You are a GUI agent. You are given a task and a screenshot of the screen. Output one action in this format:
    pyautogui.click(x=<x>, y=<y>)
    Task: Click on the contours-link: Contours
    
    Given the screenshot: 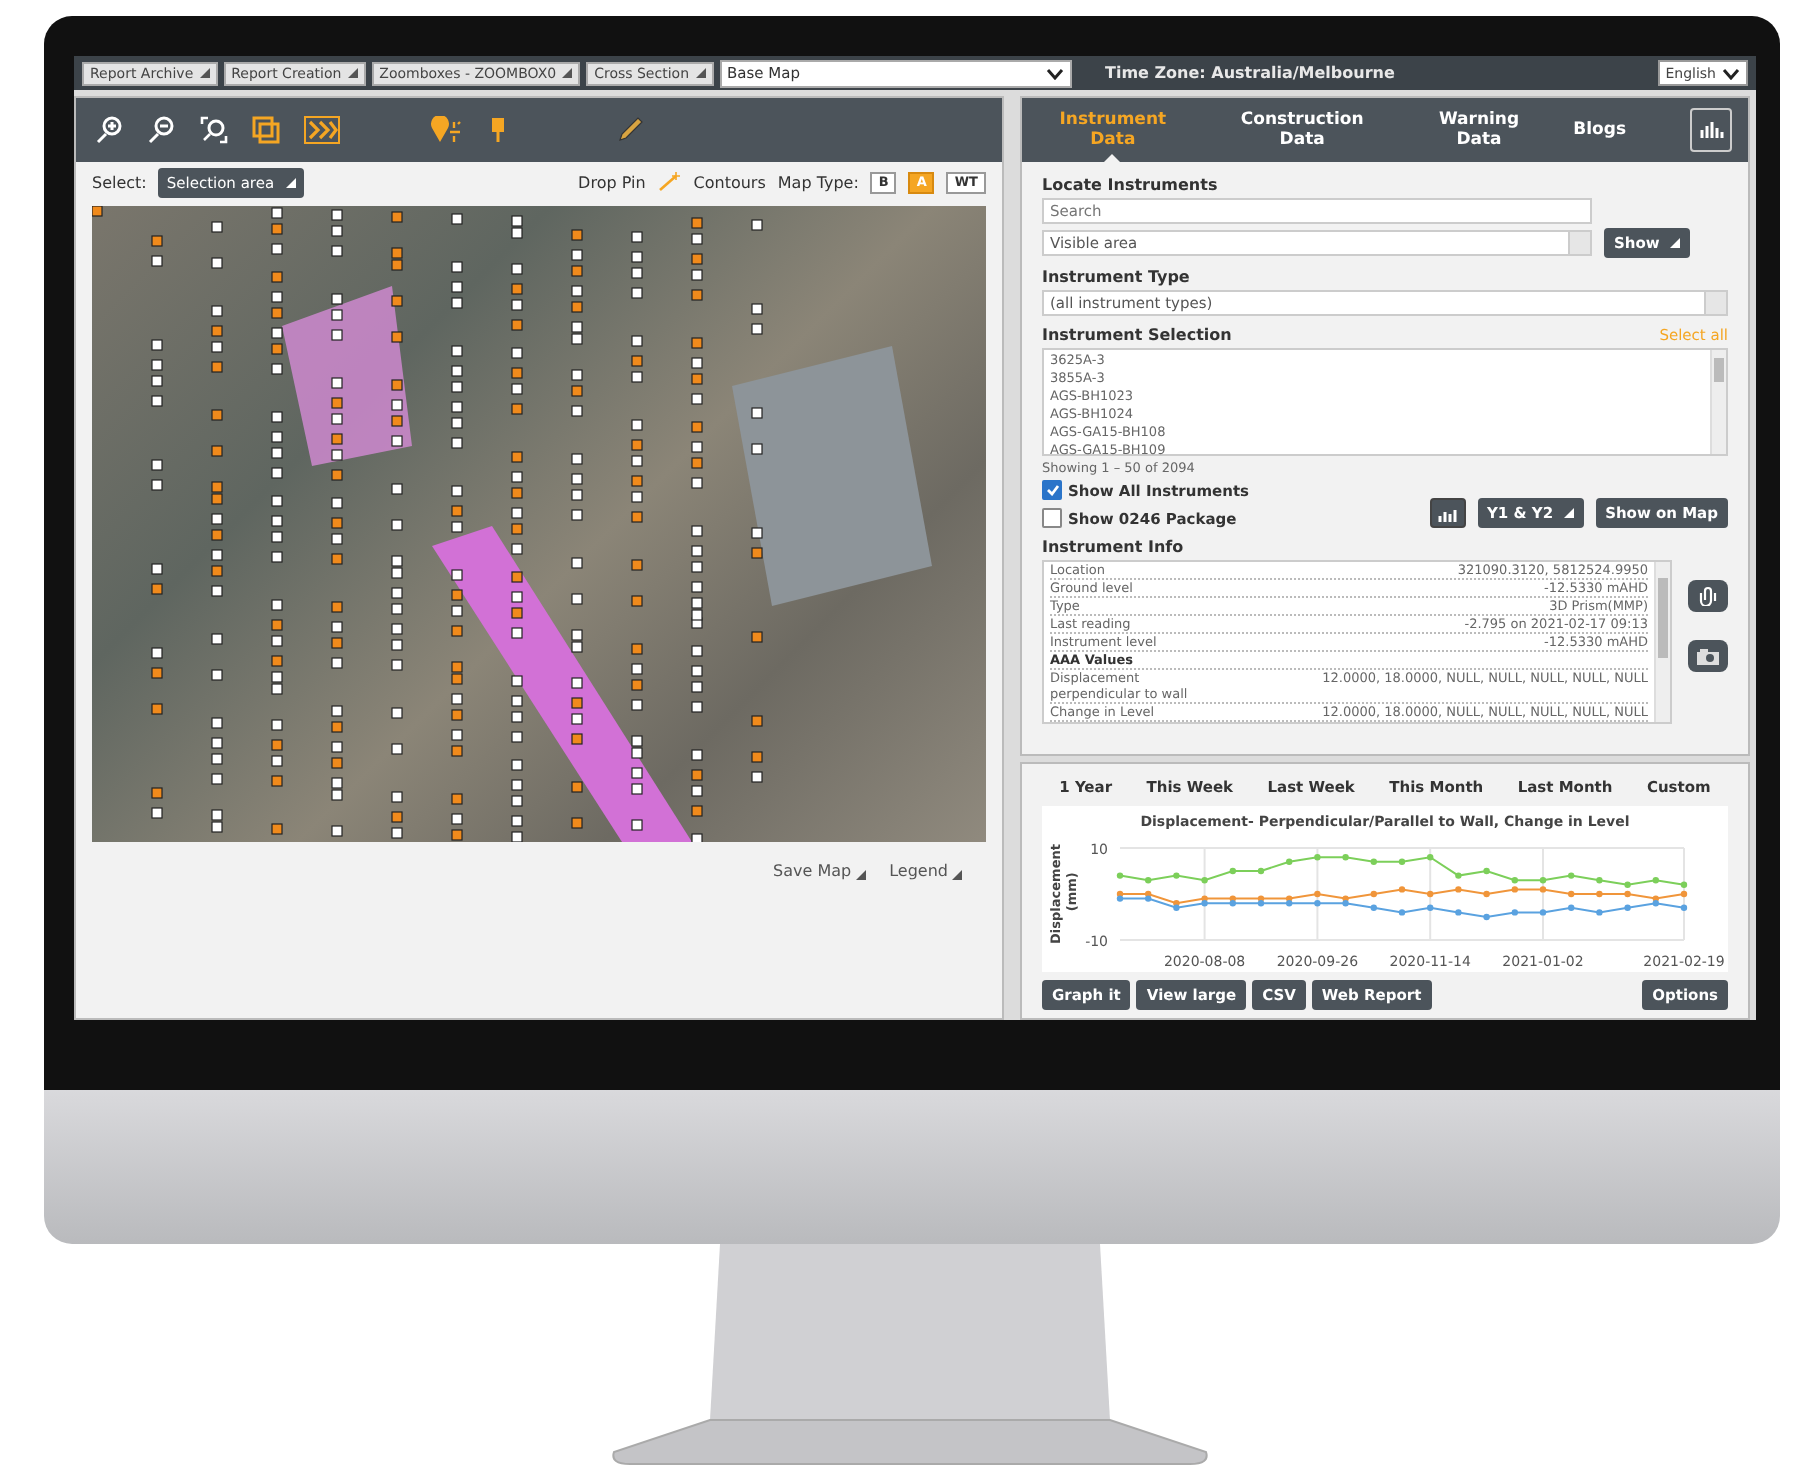 What is the action you would take?
    pyautogui.click(x=729, y=182)
    